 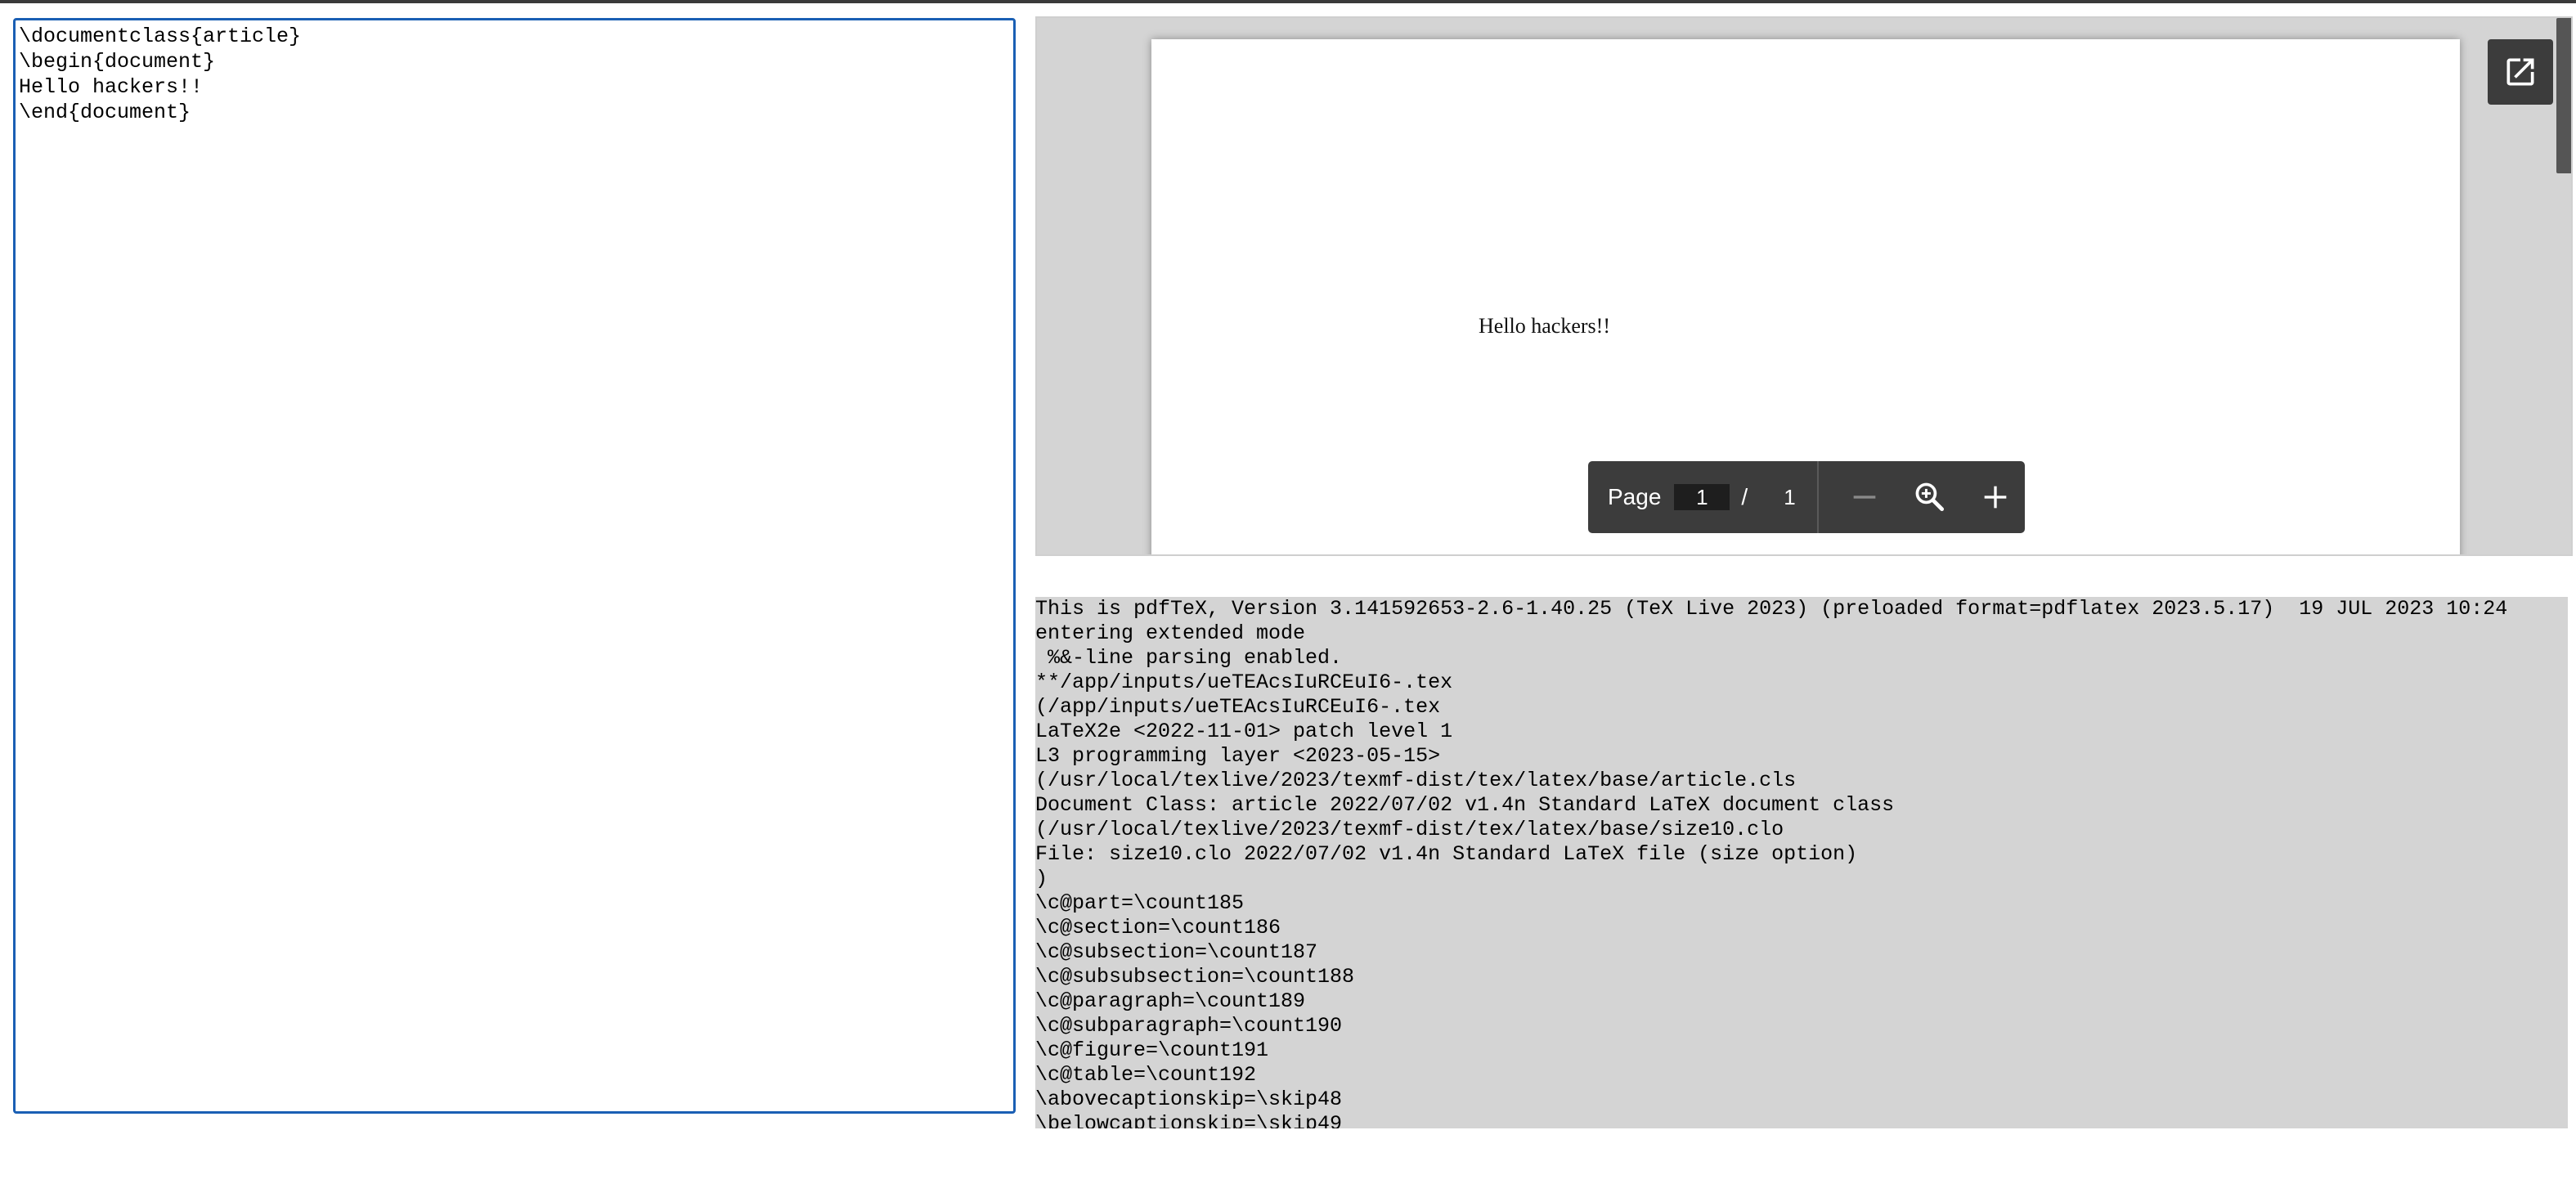 I want to click on log-line: (/app/inputs/ueTEAcsIuRCEuI6-.tex, so click(x=1238, y=707).